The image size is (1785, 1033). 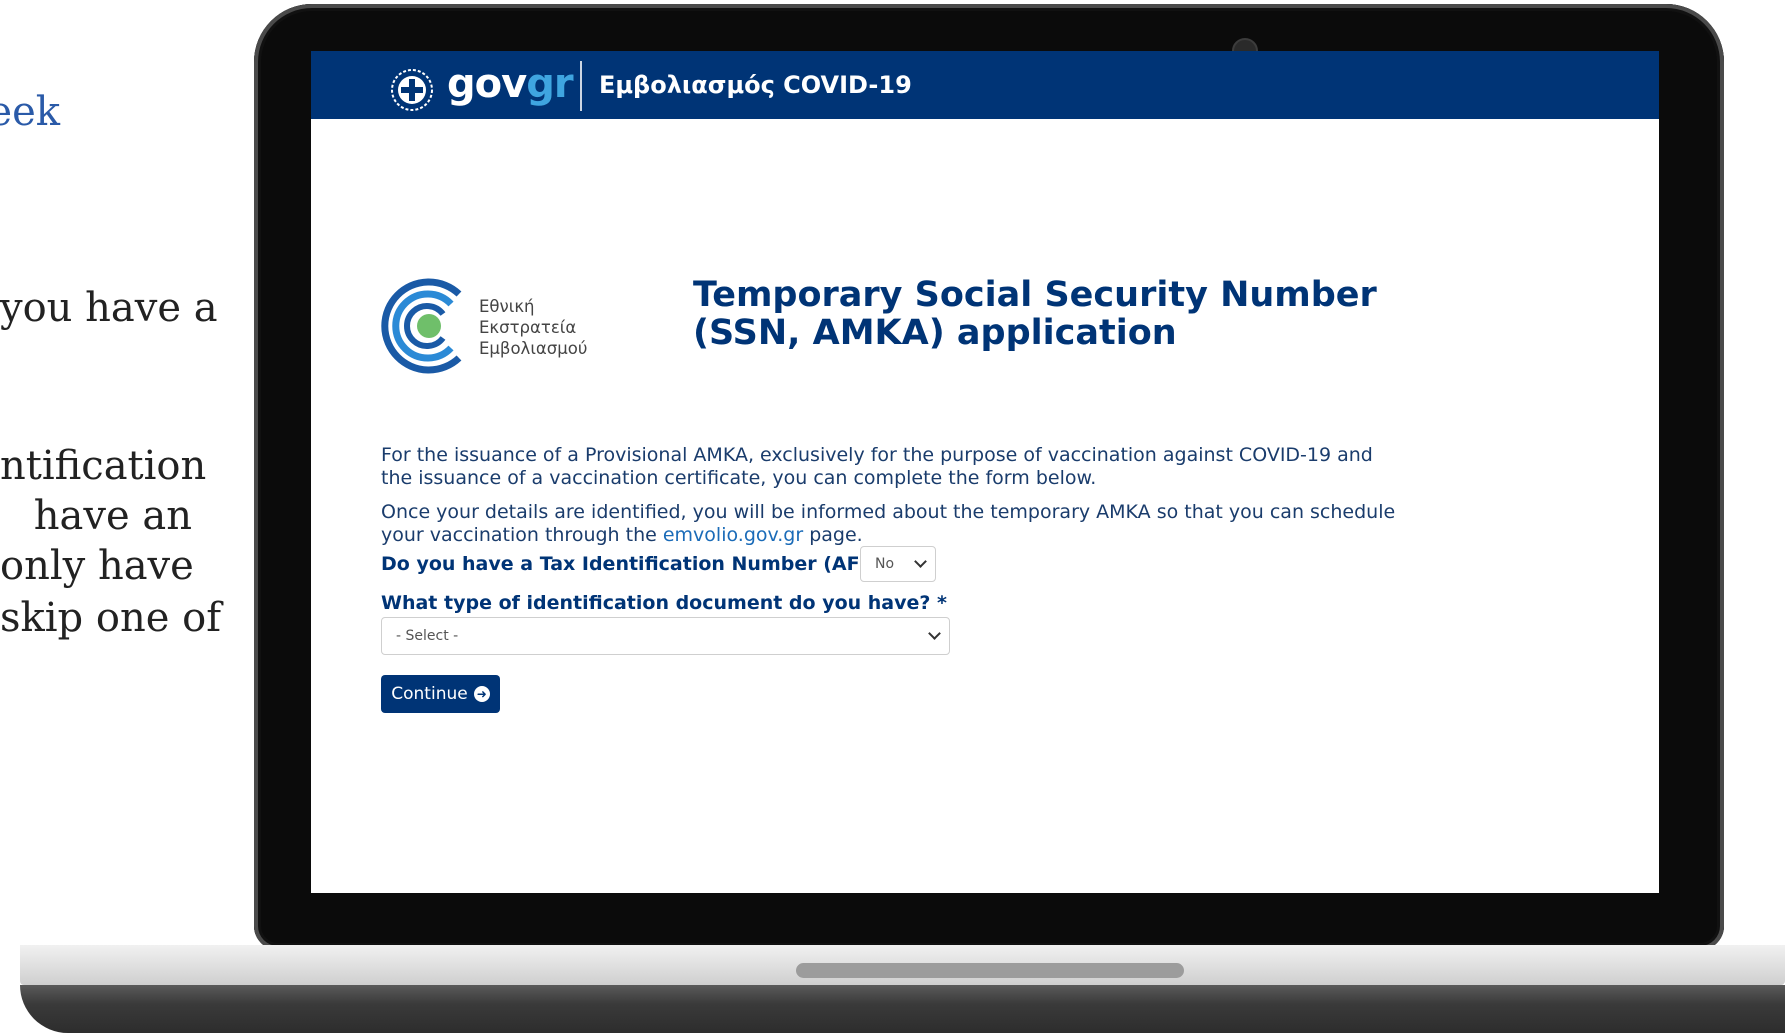 I want to click on emvolio-link: emvolio.gov.gr, so click(x=733, y=535).